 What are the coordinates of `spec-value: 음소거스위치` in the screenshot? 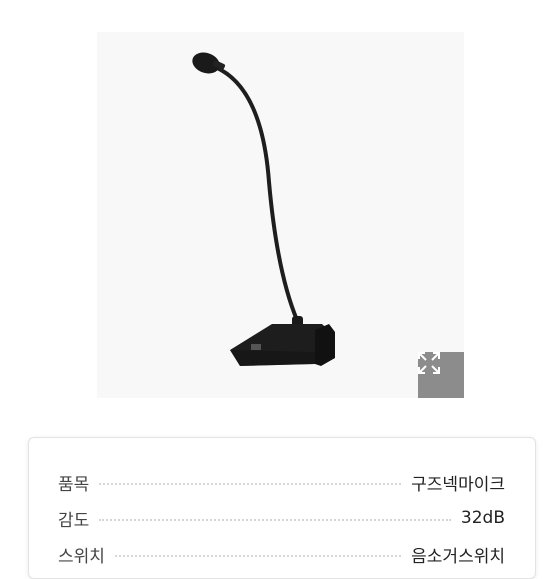 It's located at (458, 556).